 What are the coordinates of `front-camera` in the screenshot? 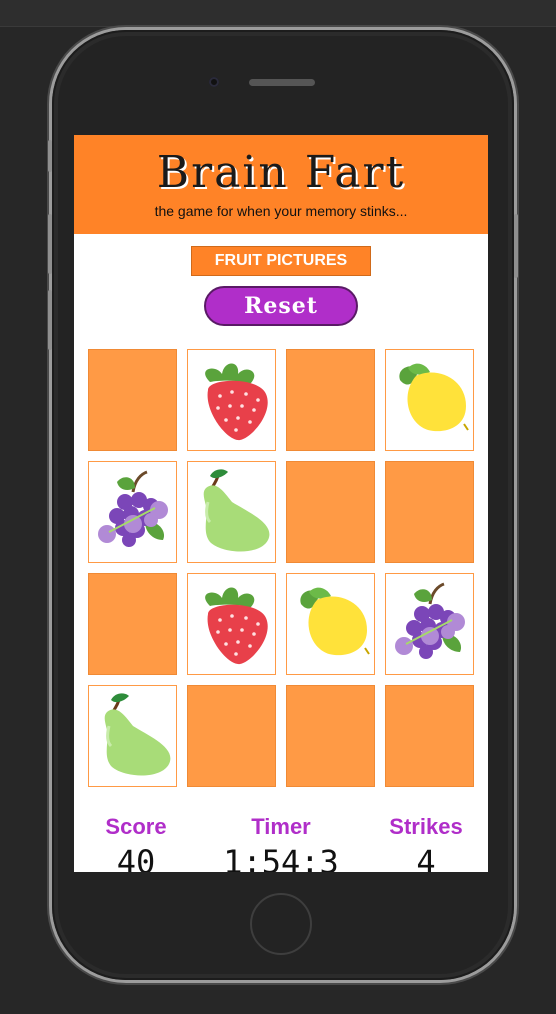 It's located at (214, 82).